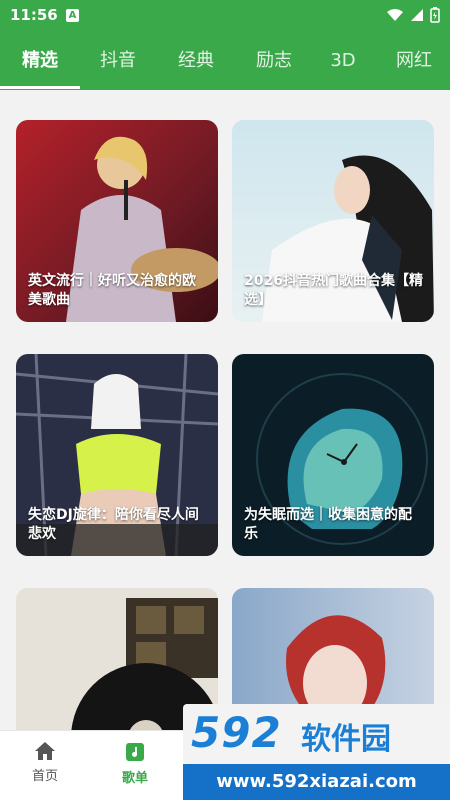 This screenshot has height=801, width=450. I want to click on status-bar: 11:56 A, so click(225, 16).